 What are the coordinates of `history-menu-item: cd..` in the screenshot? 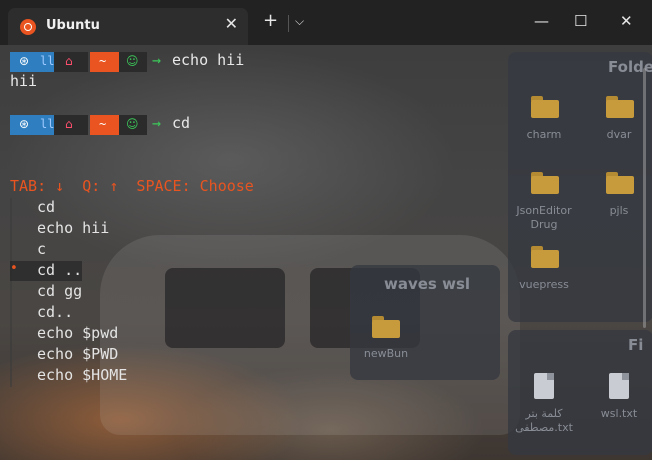 It's located at (55, 312).